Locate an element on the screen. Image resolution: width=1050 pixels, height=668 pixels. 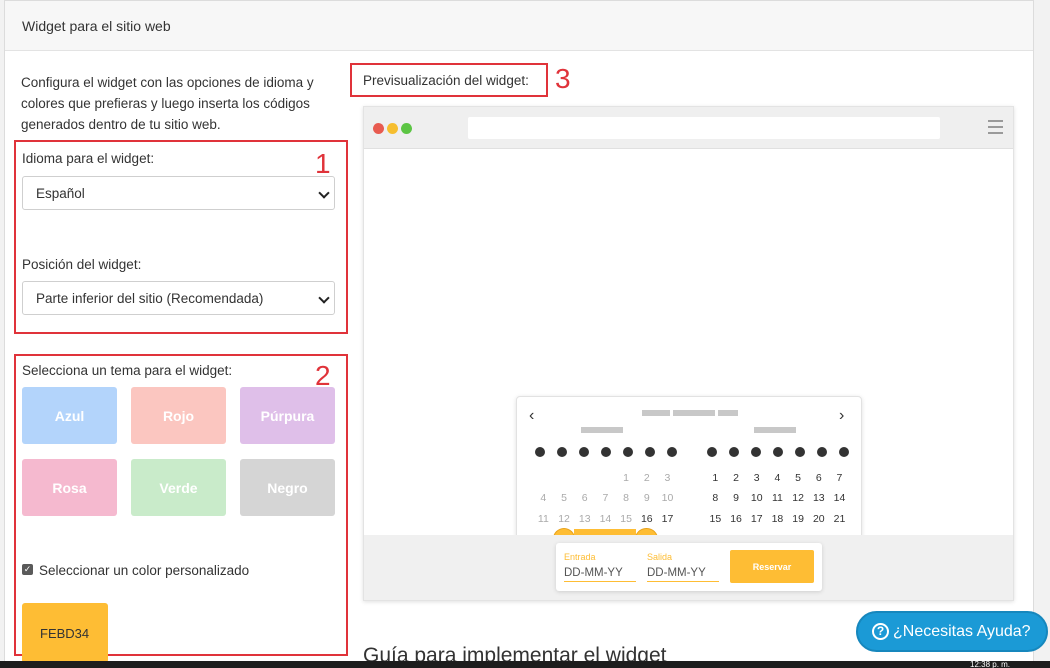
theme-label: Selecciona un tema para el widget: is located at coordinates (127, 370).